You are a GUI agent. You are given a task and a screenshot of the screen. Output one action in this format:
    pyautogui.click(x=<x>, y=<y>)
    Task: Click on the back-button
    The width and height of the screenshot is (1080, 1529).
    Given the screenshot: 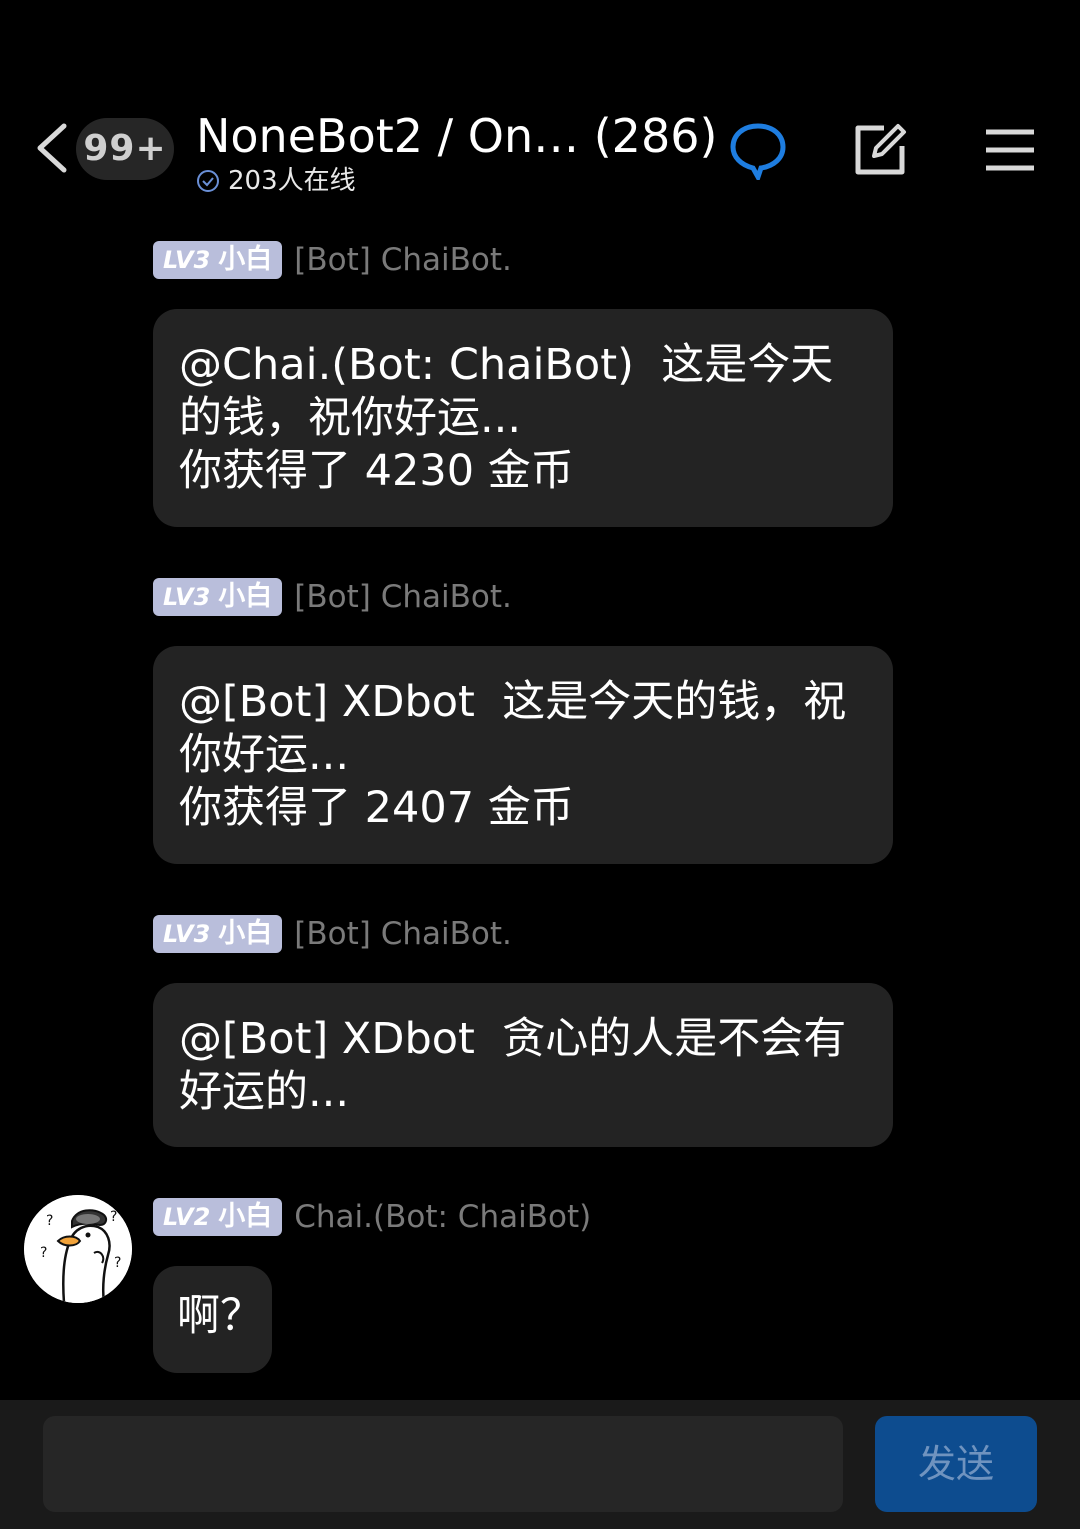 What is the action you would take?
    pyautogui.click(x=51, y=148)
    